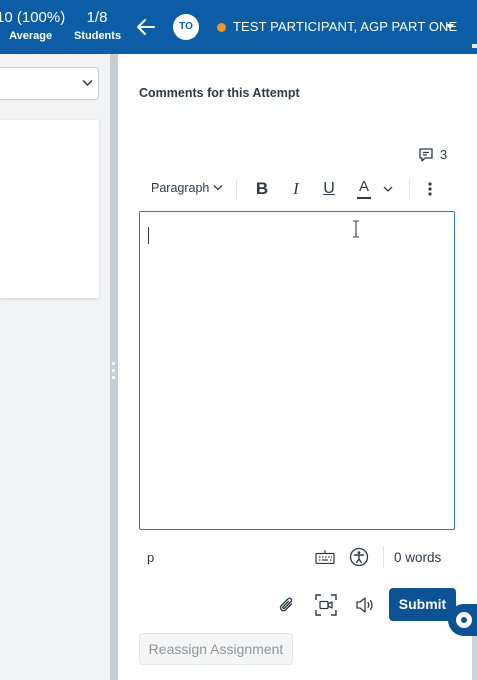  Describe the element at coordinates (325, 557) in the screenshot. I see `keyboard-icon` at that location.